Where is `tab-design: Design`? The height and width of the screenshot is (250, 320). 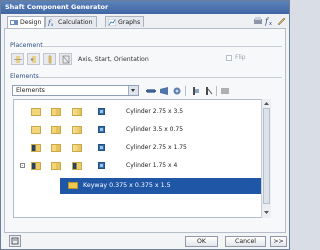
tab-design: Design is located at coordinates (26, 22).